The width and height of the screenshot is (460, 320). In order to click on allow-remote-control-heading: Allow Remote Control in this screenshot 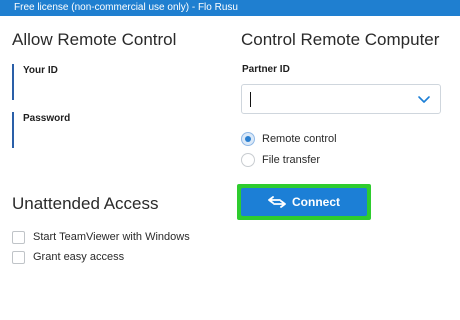, I will do `click(94, 39)`.